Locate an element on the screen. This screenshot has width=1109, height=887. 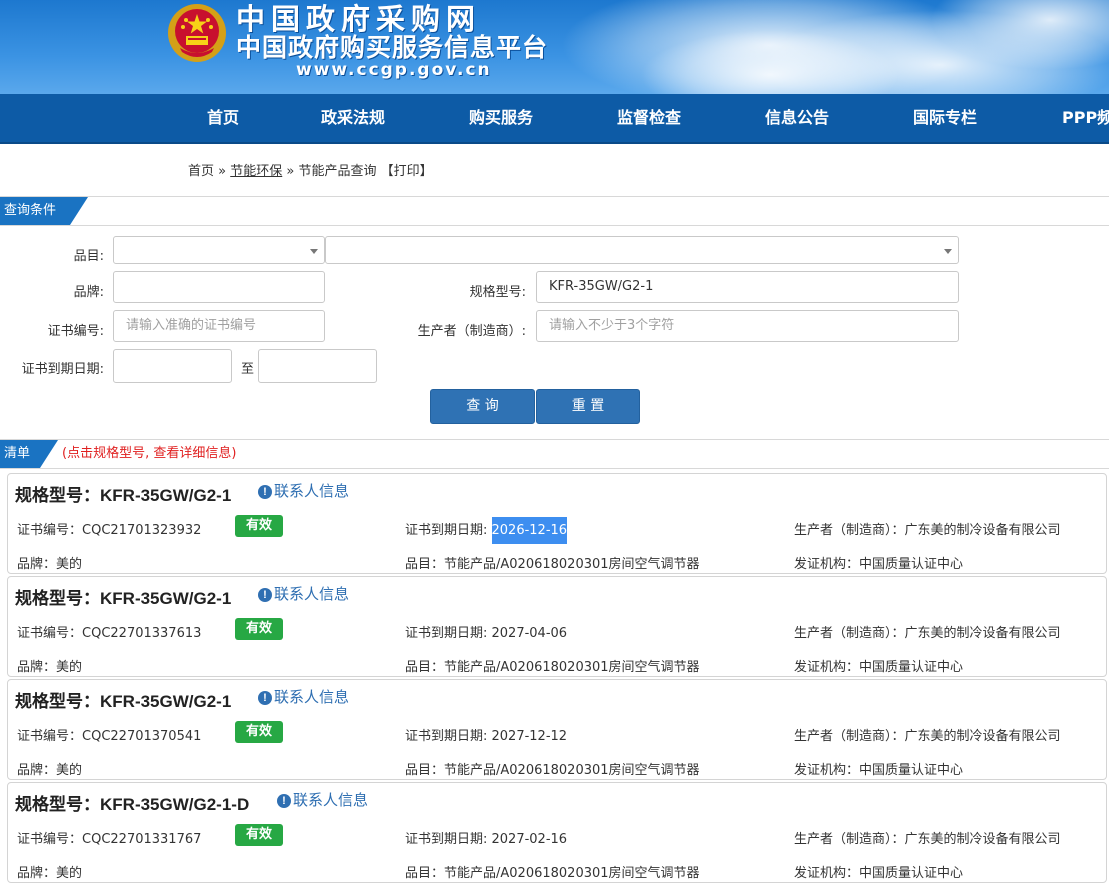
brand-label: 品牌: is located at coordinates (88, 292).